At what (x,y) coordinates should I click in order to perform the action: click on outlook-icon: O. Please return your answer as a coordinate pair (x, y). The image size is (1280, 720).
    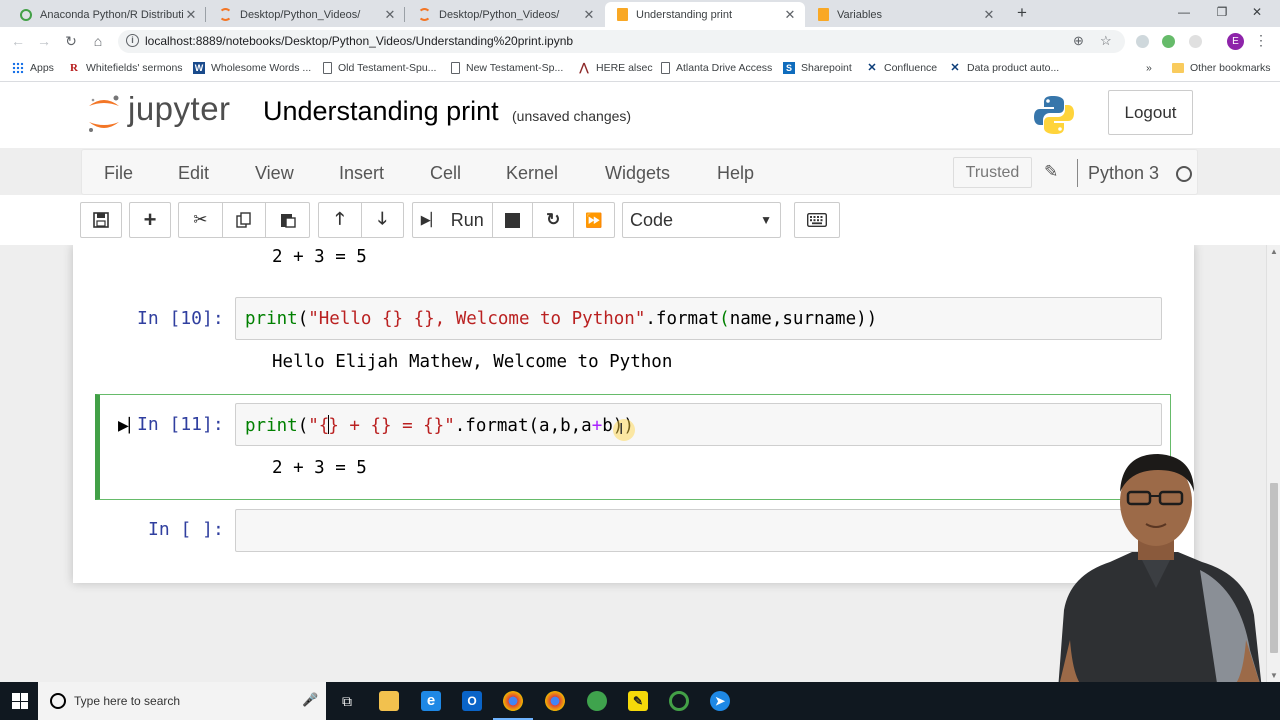
    Looking at the image, I should click on (472, 701).